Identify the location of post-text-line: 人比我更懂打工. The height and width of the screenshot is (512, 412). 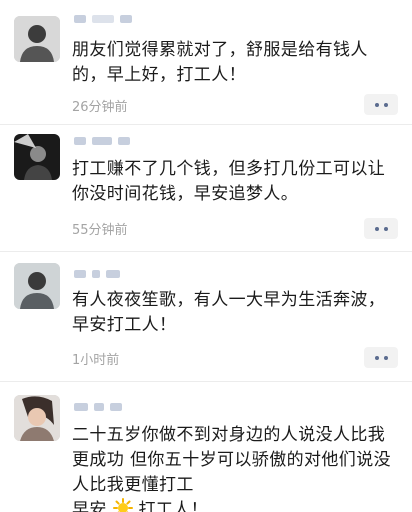
(133, 485).